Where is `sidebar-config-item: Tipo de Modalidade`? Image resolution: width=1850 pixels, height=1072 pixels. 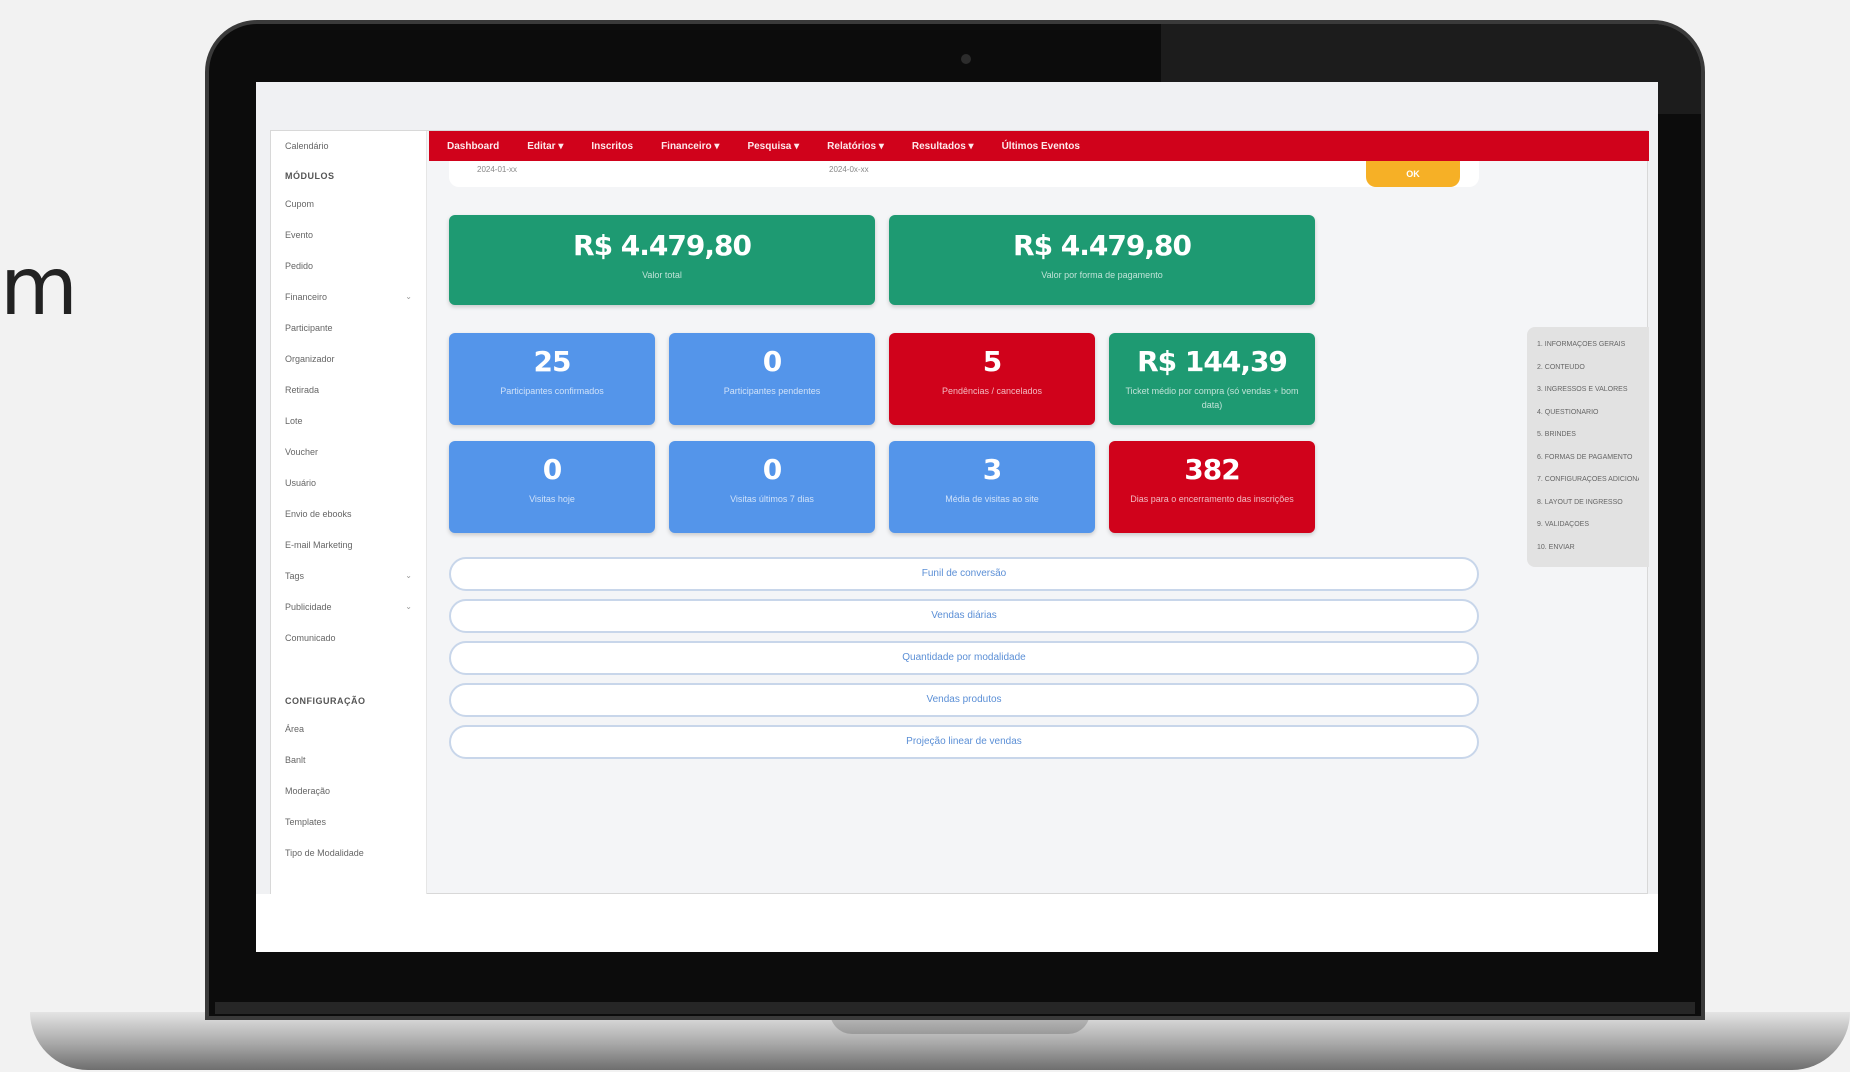
sidebar-config-item: Tipo de Modalidade is located at coordinates (348, 861).